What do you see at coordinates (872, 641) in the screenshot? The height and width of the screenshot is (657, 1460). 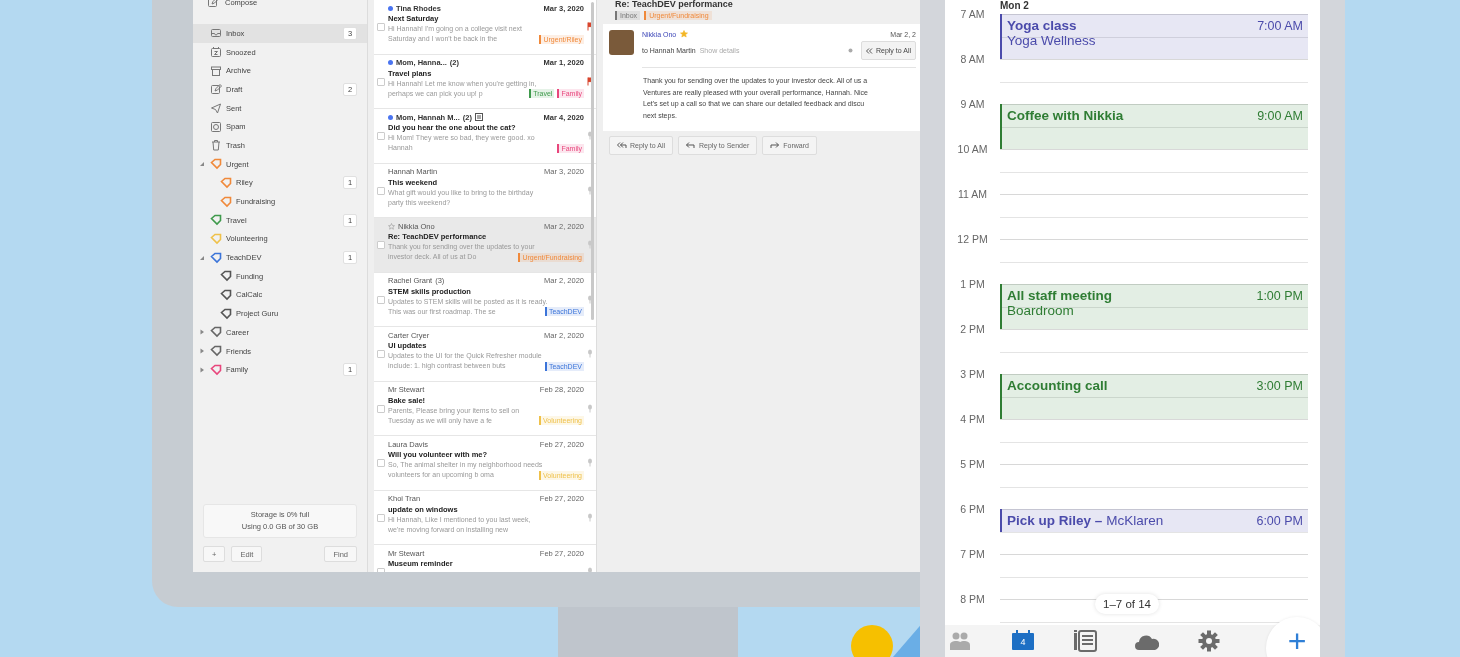 I see `round-decoration` at bounding box center [872, 641].